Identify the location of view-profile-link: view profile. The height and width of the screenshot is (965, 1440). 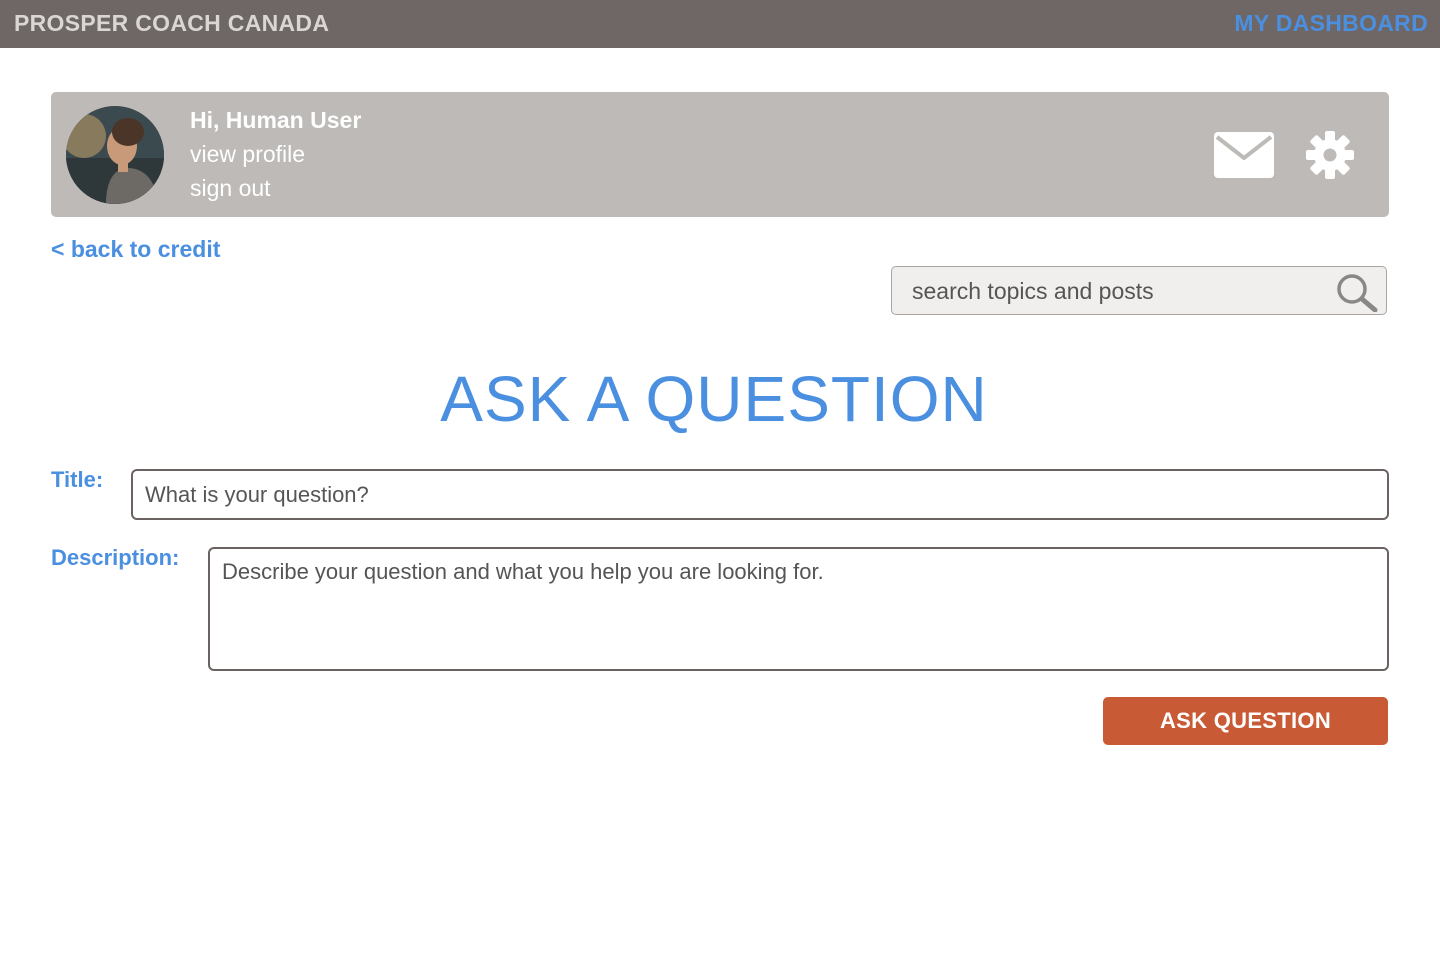
(247, 154).